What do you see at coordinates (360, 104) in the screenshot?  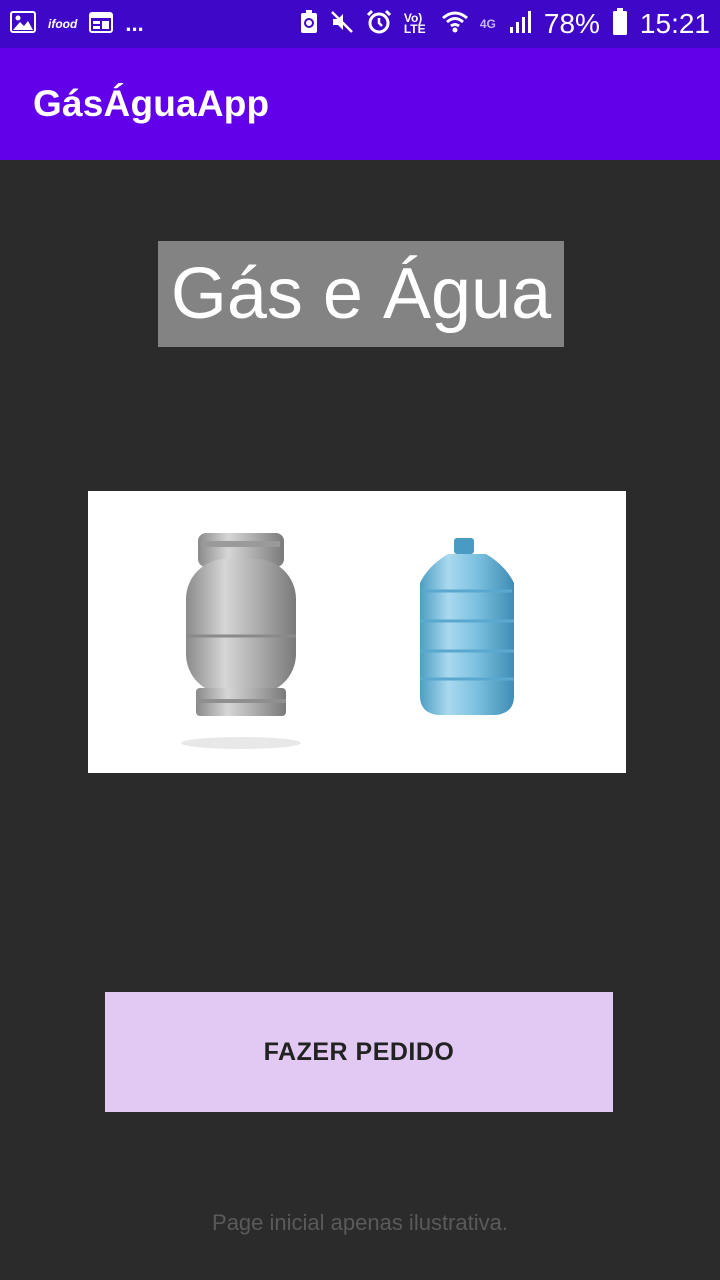 I see `app-bar: GásÁguaApp` at bounding box center [360, 104].